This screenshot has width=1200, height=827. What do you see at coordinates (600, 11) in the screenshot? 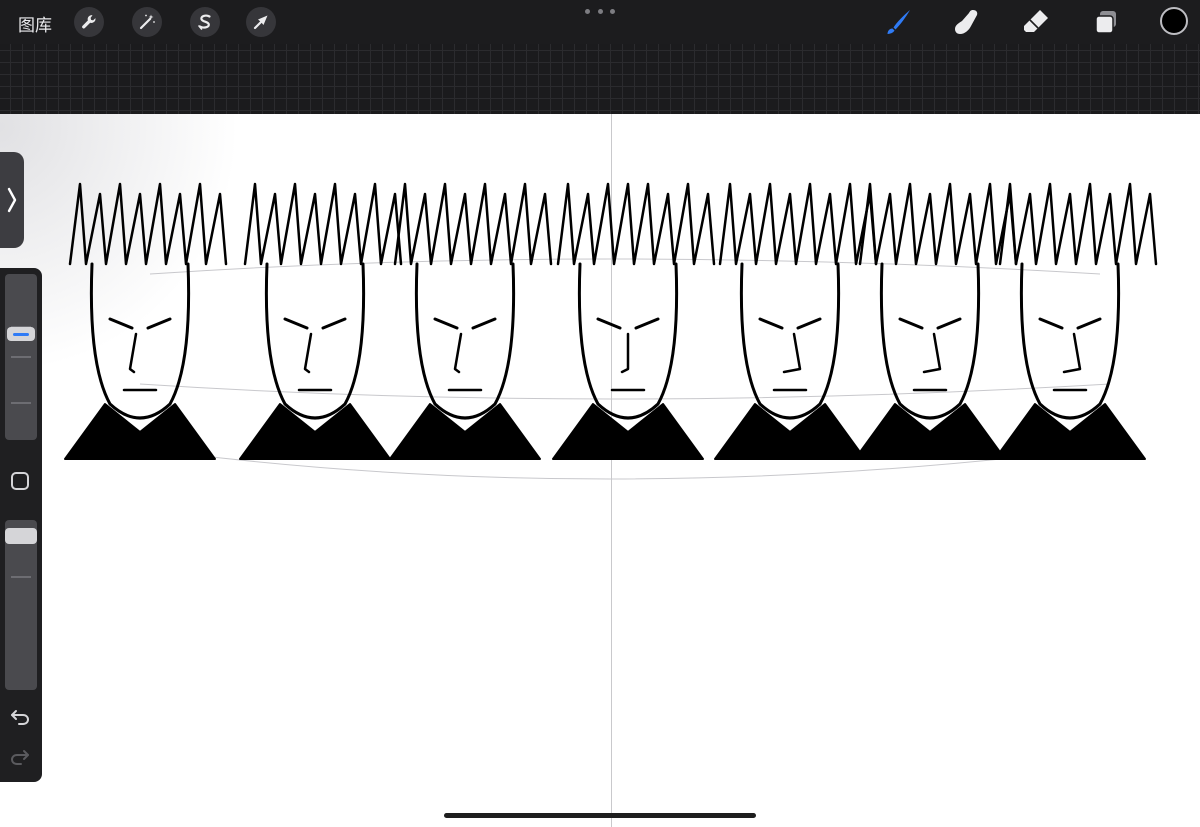
I see `more-dots-icon` at bounding box center [600, 11].